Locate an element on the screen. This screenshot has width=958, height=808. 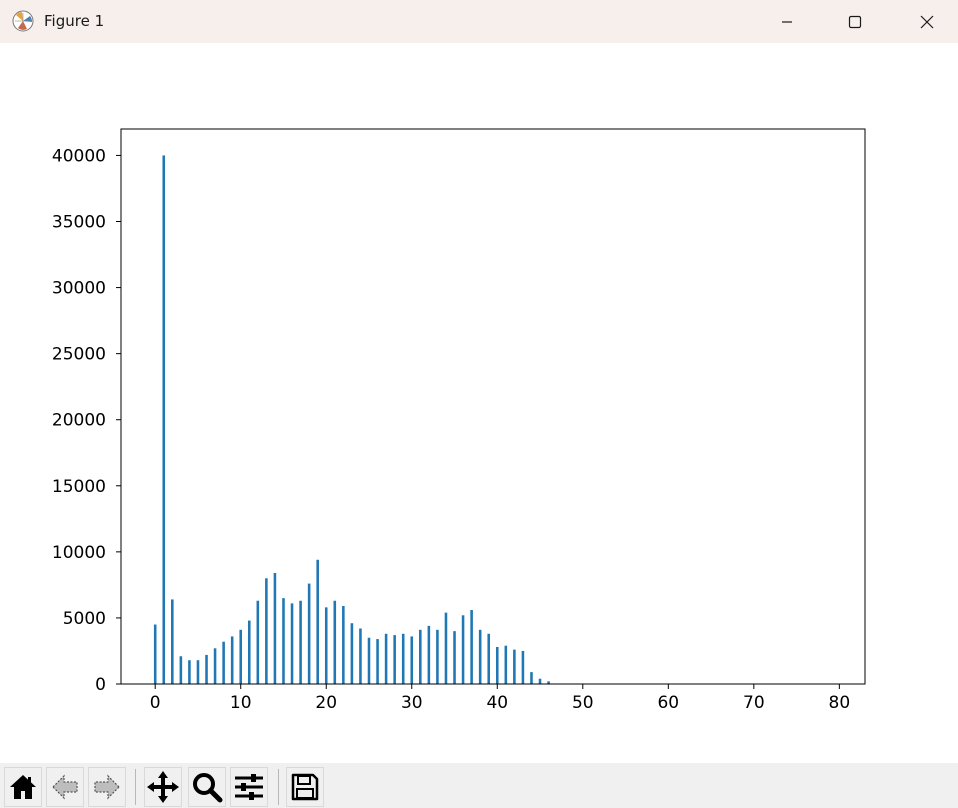
x-tick-label: 40 is located at coordinates (497, 703).